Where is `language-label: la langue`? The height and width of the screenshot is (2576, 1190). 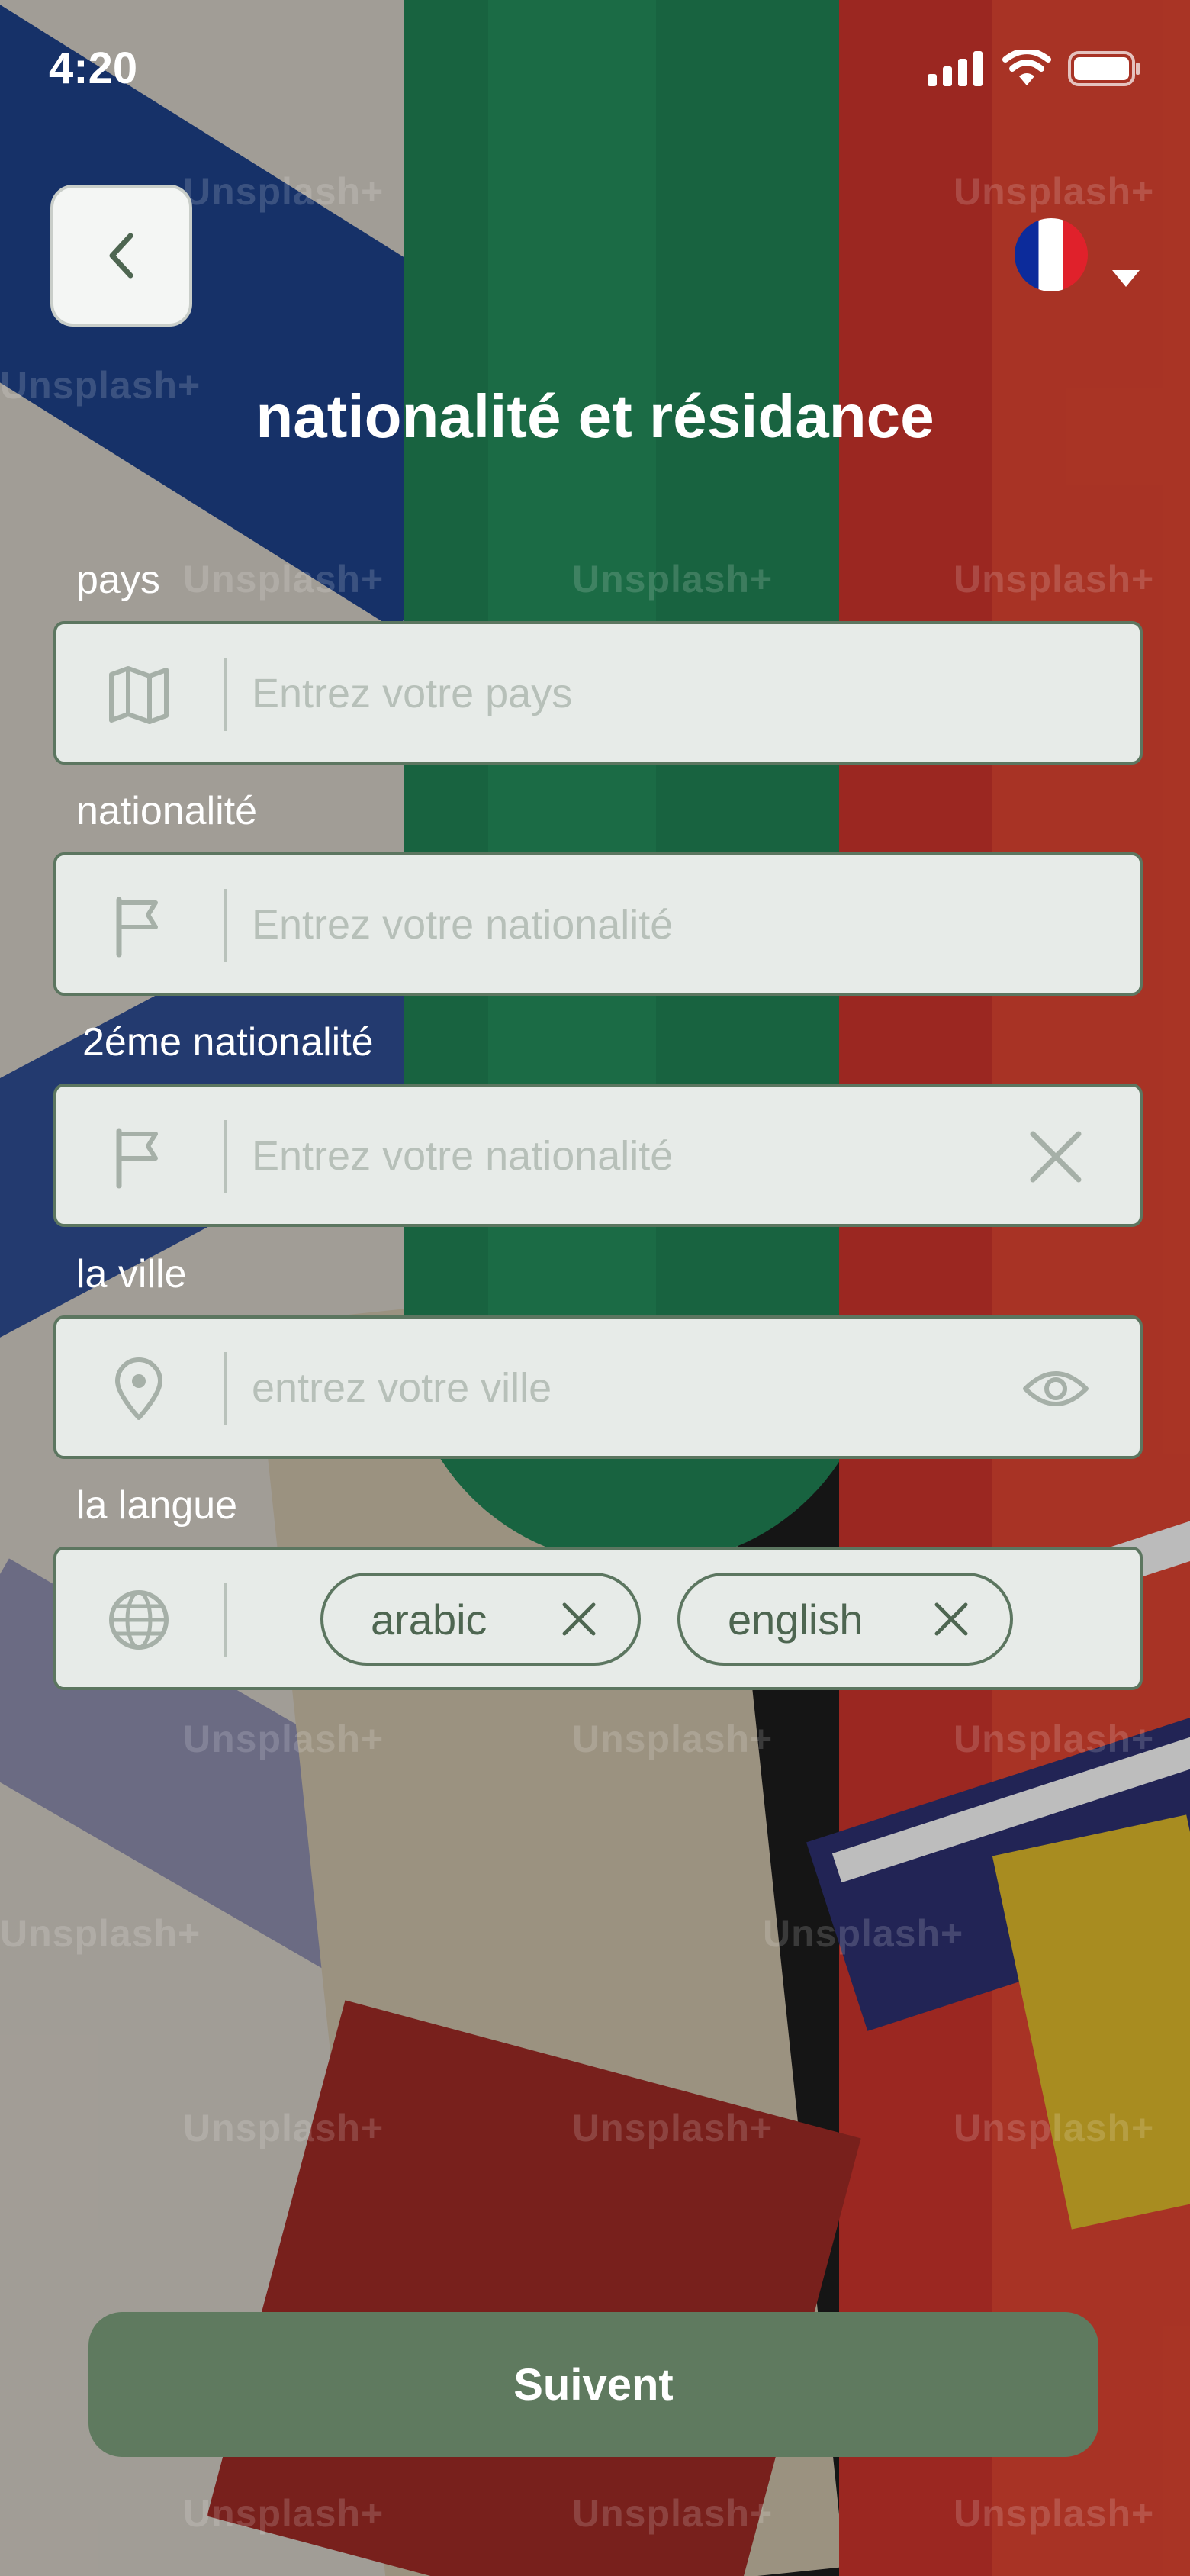 language-label: la langue is located at coordinates (157, 1505).